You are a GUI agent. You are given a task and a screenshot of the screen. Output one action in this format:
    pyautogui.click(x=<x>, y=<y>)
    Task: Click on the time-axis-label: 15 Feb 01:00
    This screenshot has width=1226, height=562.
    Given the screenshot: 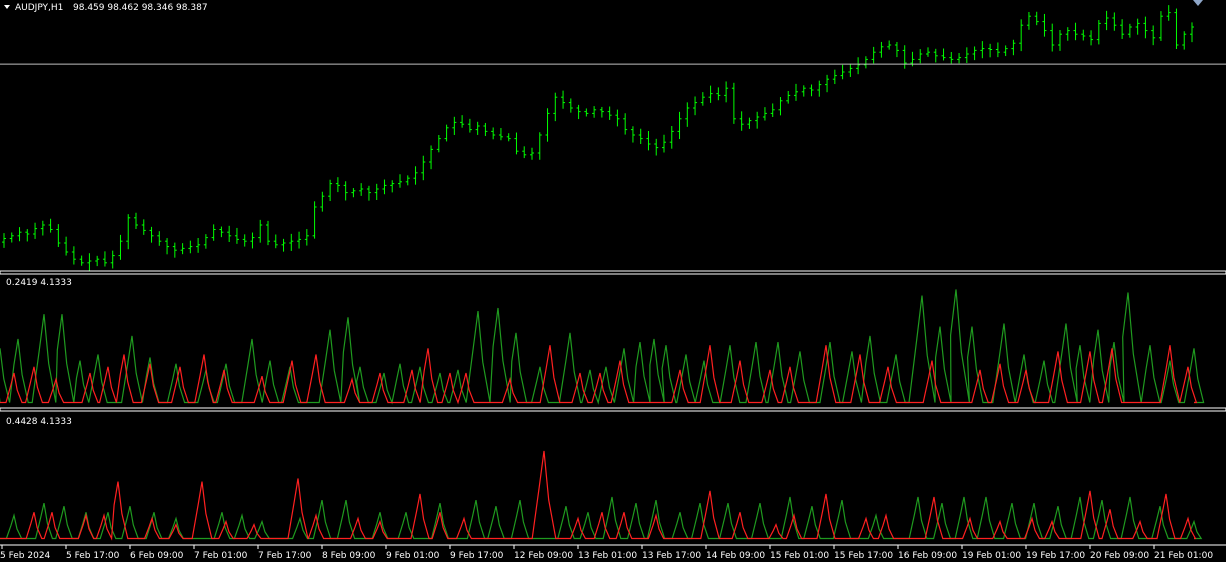 What is the action you would take?
    pyautogui.click(x=799, y=556)
    